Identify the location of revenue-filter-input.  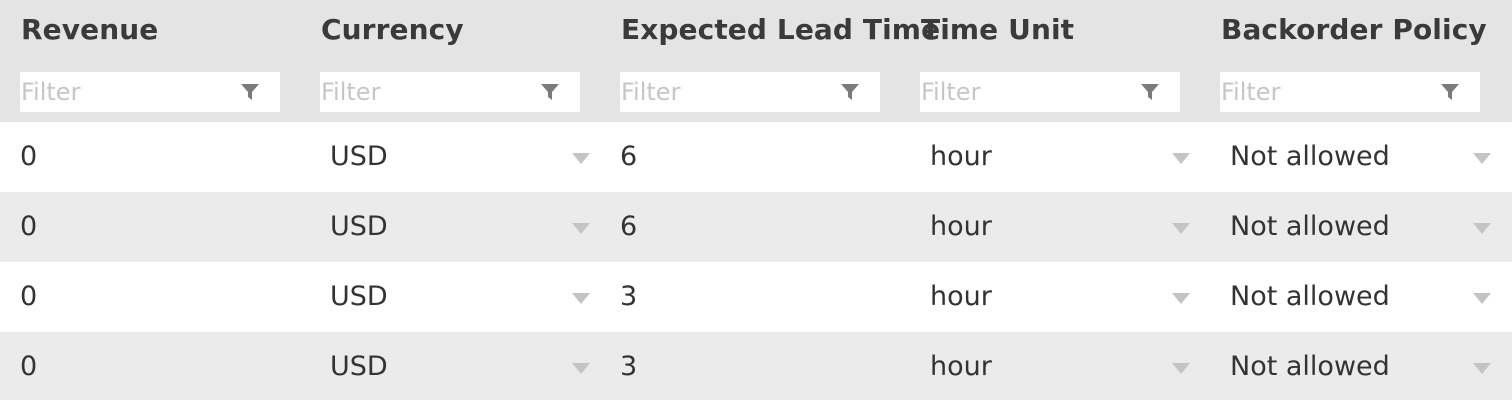
(130, 92).